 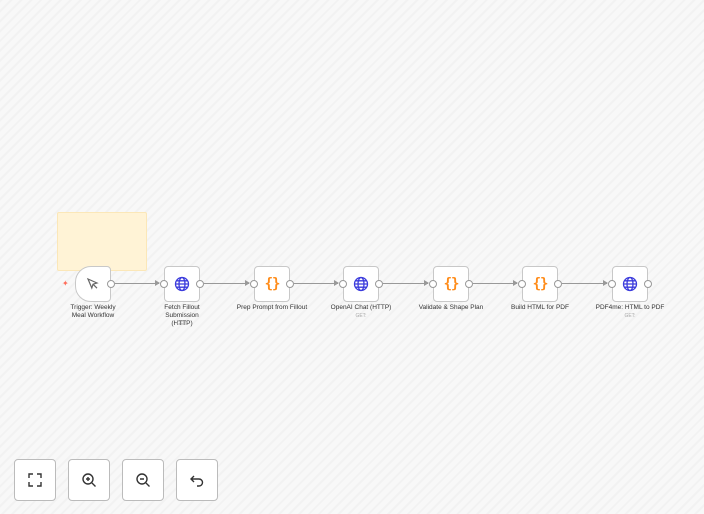 I want to click on zoom-in-icon, so click(x=89, y=480).